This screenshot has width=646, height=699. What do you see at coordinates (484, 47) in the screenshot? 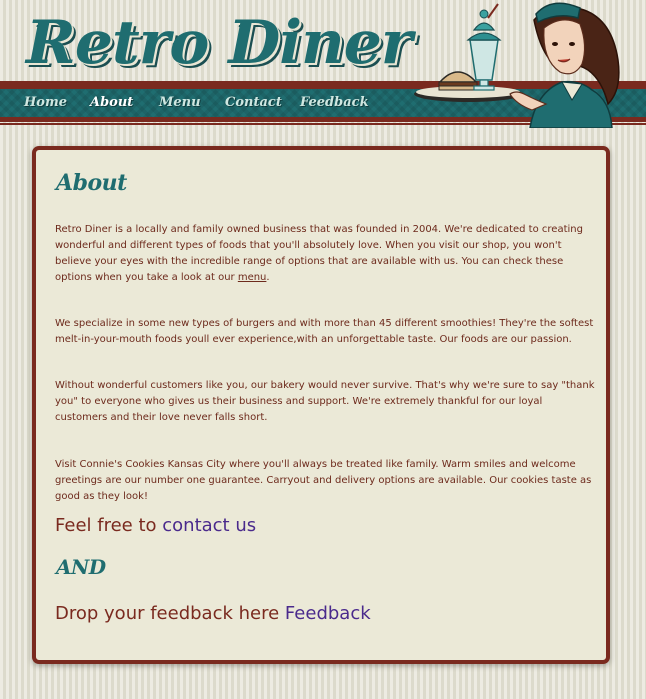
I see `milkshake-icon` at bounding box center [484, 47].